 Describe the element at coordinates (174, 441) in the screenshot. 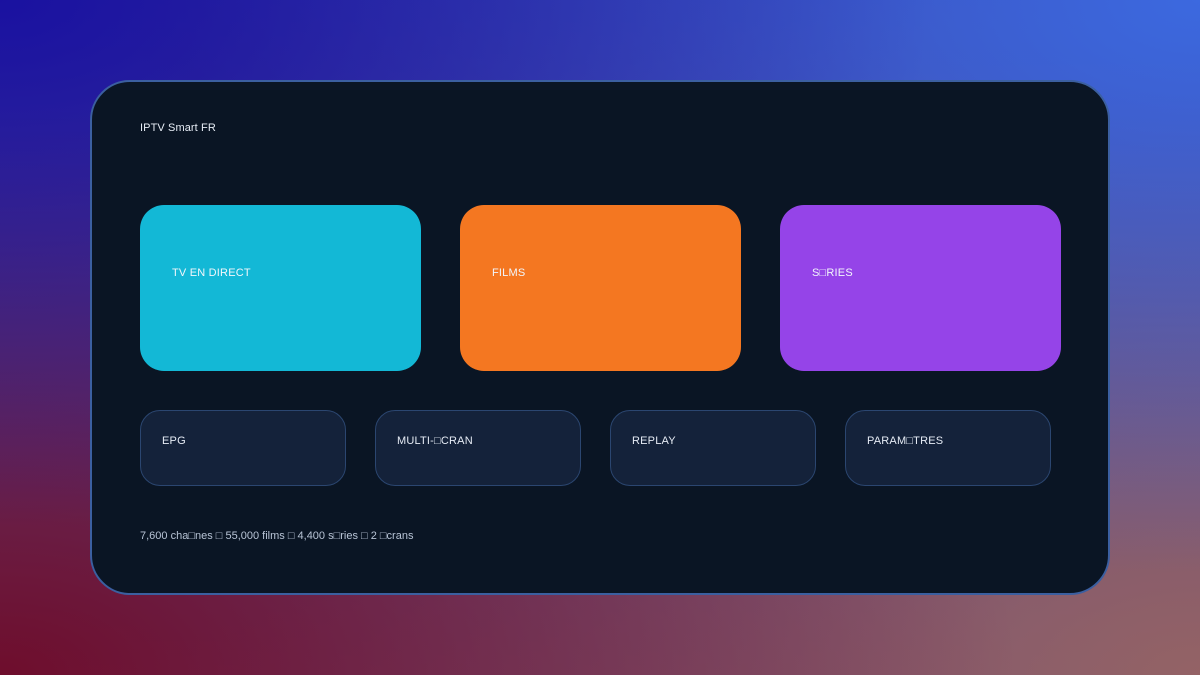

I see `tile-epg-label: EPG` at that location.